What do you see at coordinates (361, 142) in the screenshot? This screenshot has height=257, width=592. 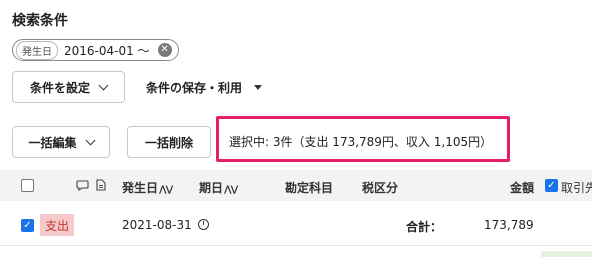 I see `selection-summary: 選択中: 3件（支出 173,789円、収入 1,105円）` at bounding box center [361, 142].